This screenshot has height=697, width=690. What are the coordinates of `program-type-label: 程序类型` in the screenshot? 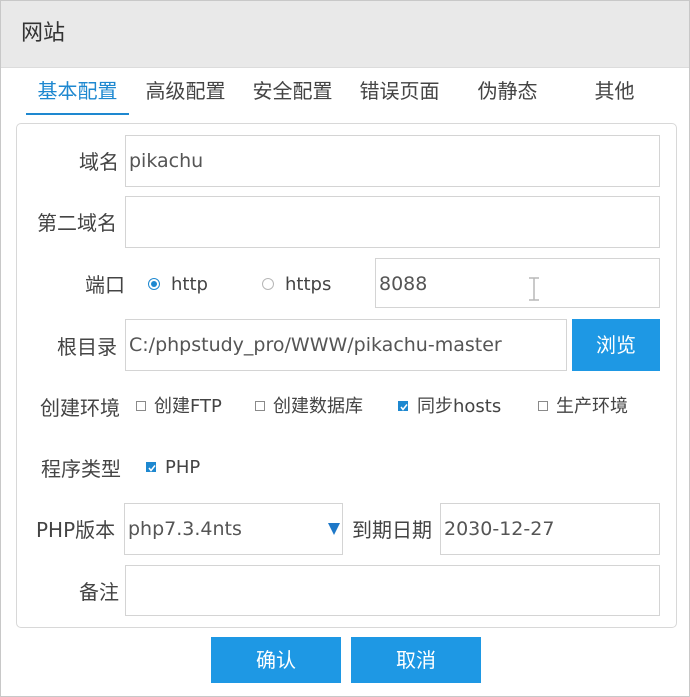 It's located at (81, 469).